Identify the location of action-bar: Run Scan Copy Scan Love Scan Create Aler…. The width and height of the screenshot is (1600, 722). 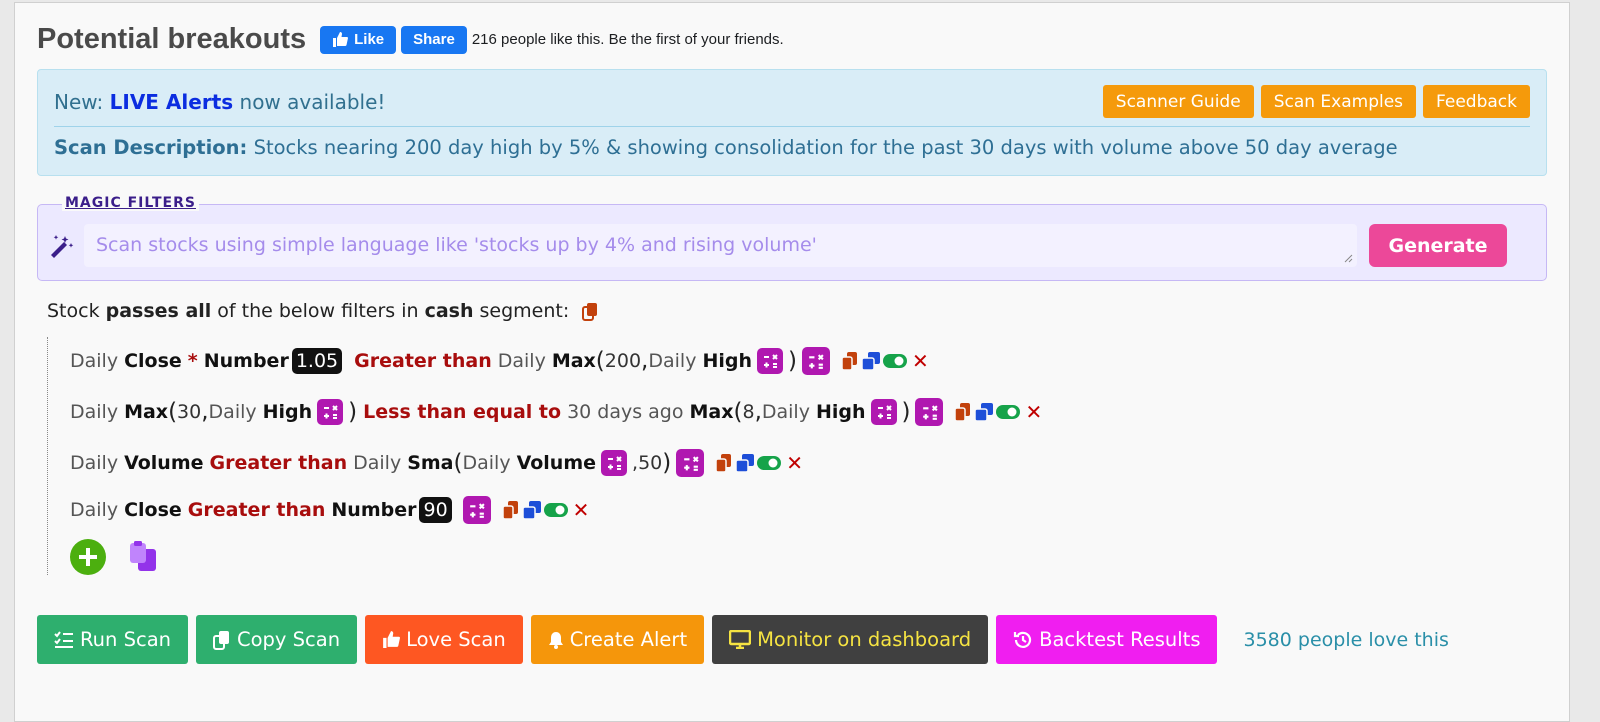
(743, 639).